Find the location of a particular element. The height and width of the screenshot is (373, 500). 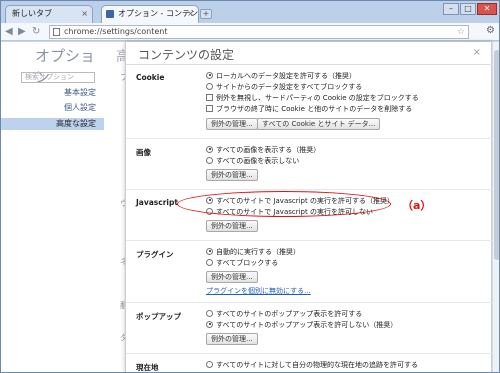

plugins-block-radio: すべてブロックする is located at coordinates (242, 263).